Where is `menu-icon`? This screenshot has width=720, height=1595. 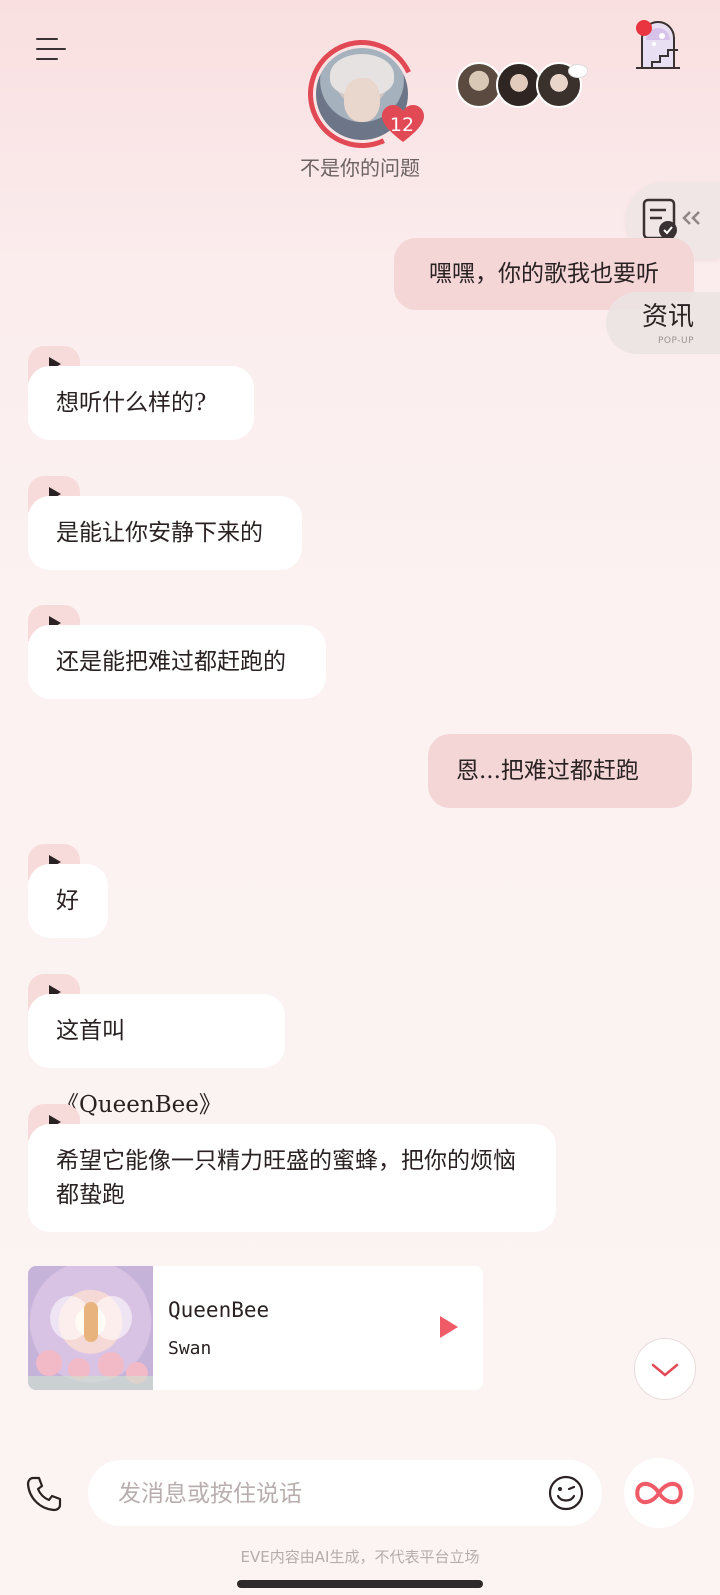
menu-icon is located at coordinates (51, 49).